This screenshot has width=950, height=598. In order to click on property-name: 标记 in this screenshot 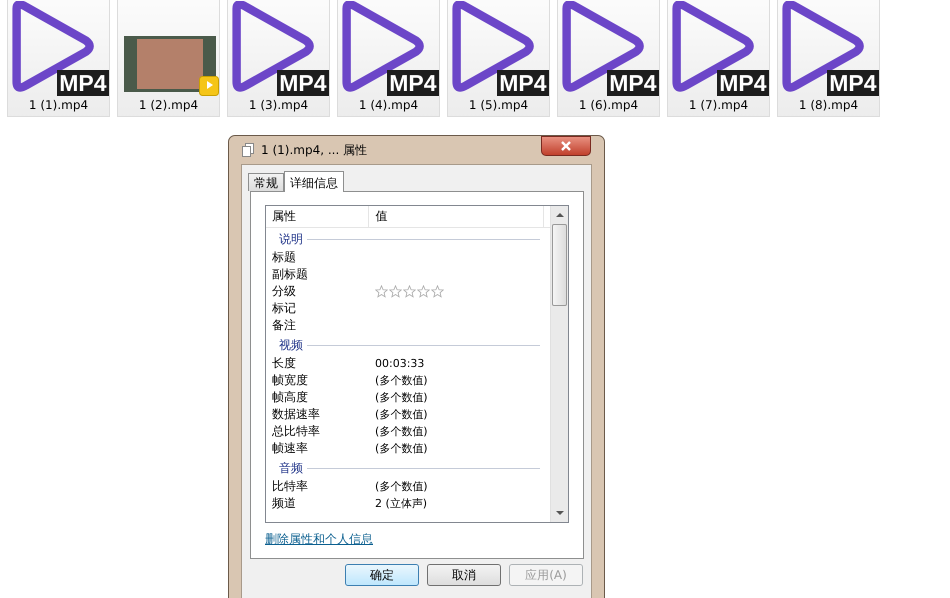, I will do `click(284, 308)`.